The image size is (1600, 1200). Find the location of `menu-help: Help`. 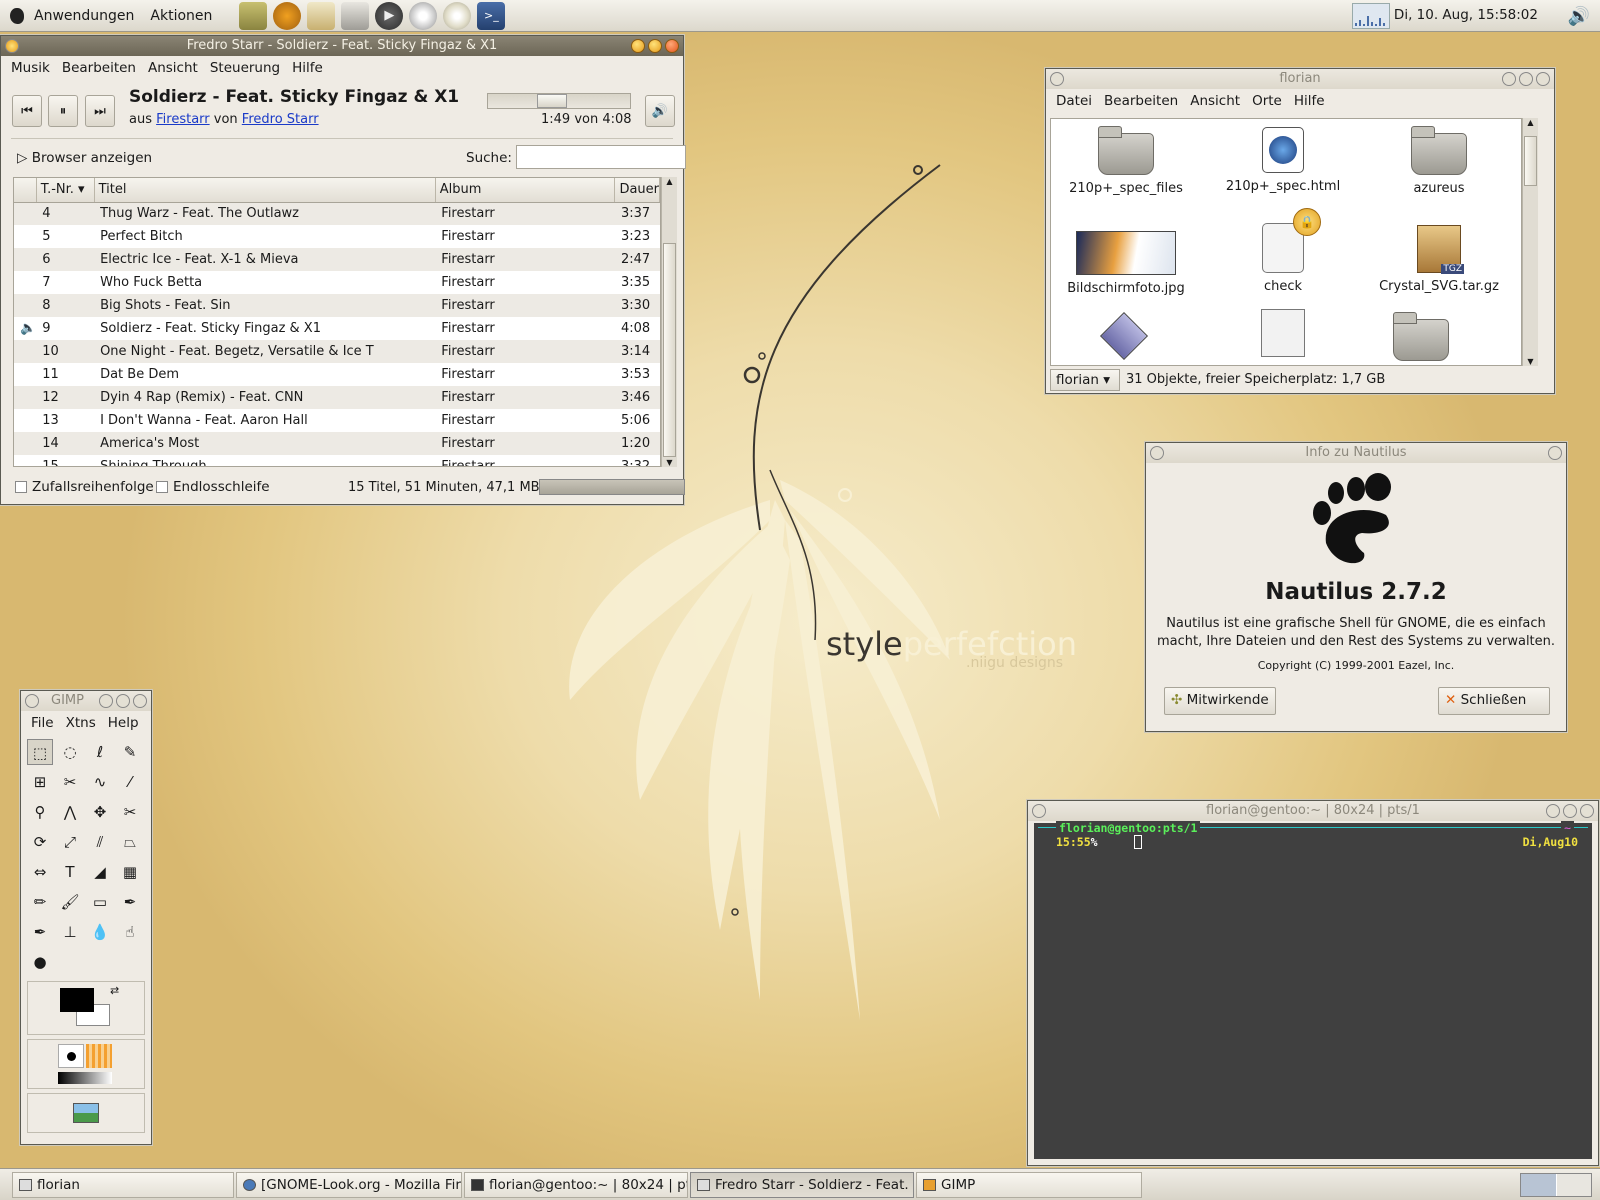

menu-help: Help is located at coordinates (123, 723).